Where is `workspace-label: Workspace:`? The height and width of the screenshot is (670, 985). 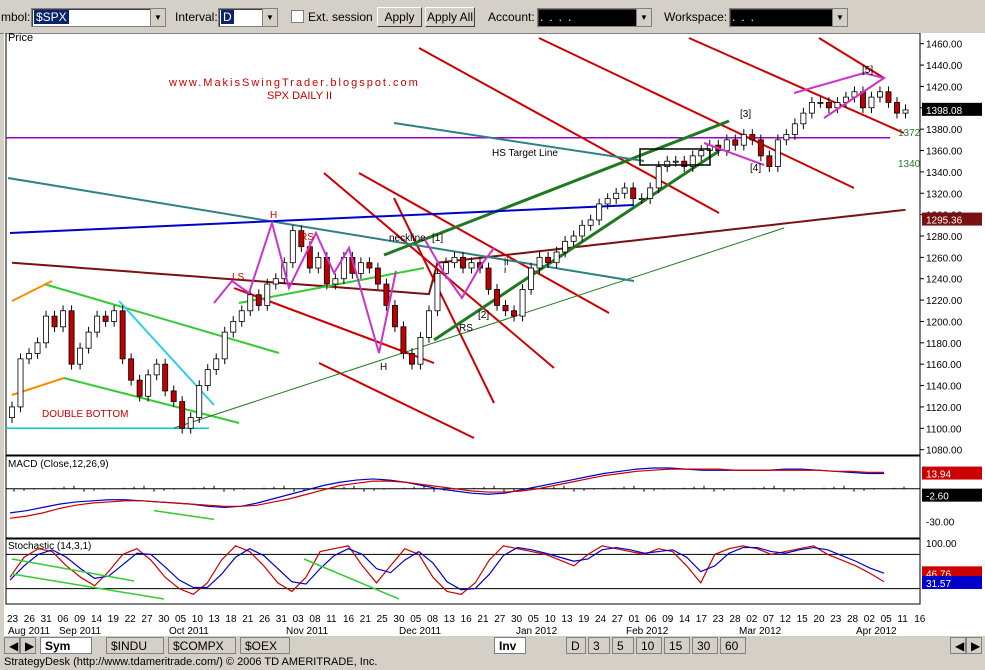 workspace-label: Workspace: is located at coordinates (696, 17).